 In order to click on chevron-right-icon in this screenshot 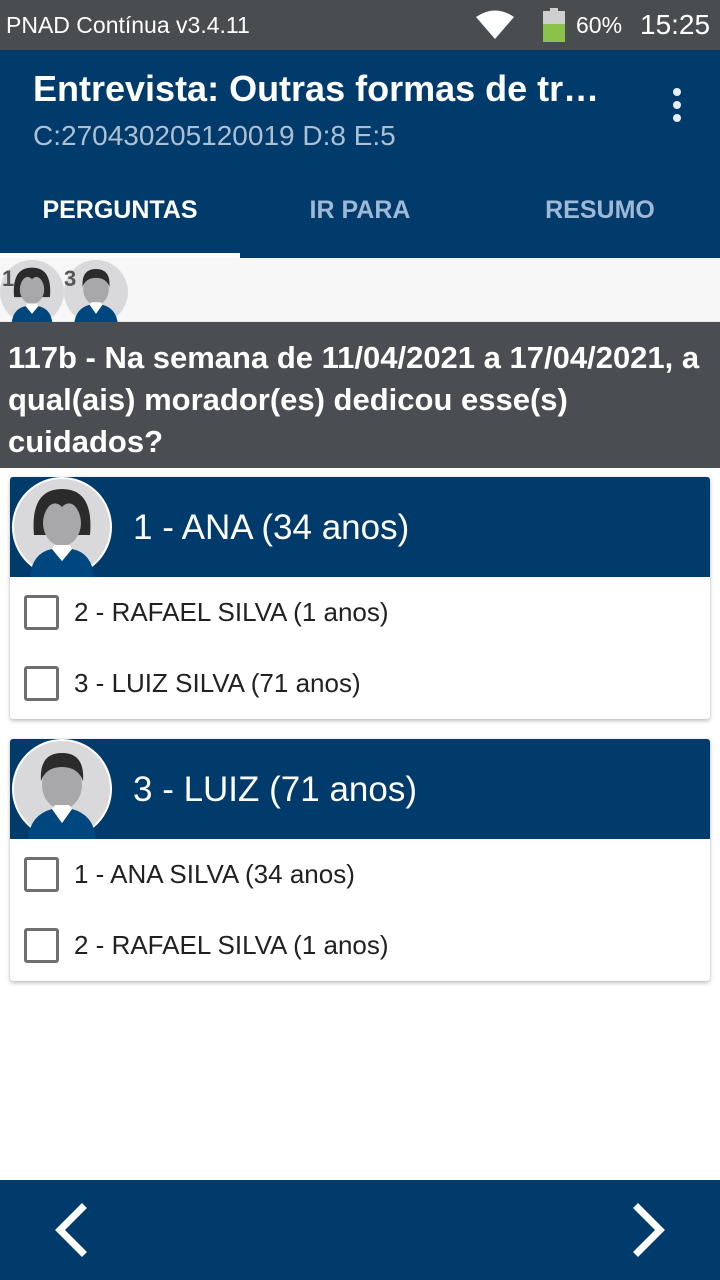, I will do `click(648, 1230)`.